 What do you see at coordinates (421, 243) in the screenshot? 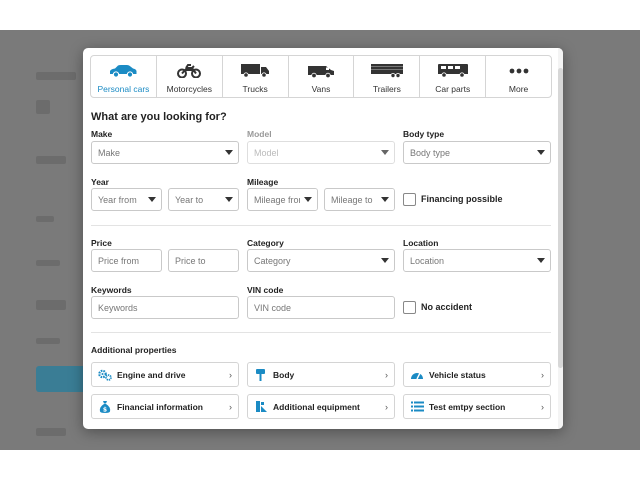
I see `location-label: Location` at bounding box center [421, 243].